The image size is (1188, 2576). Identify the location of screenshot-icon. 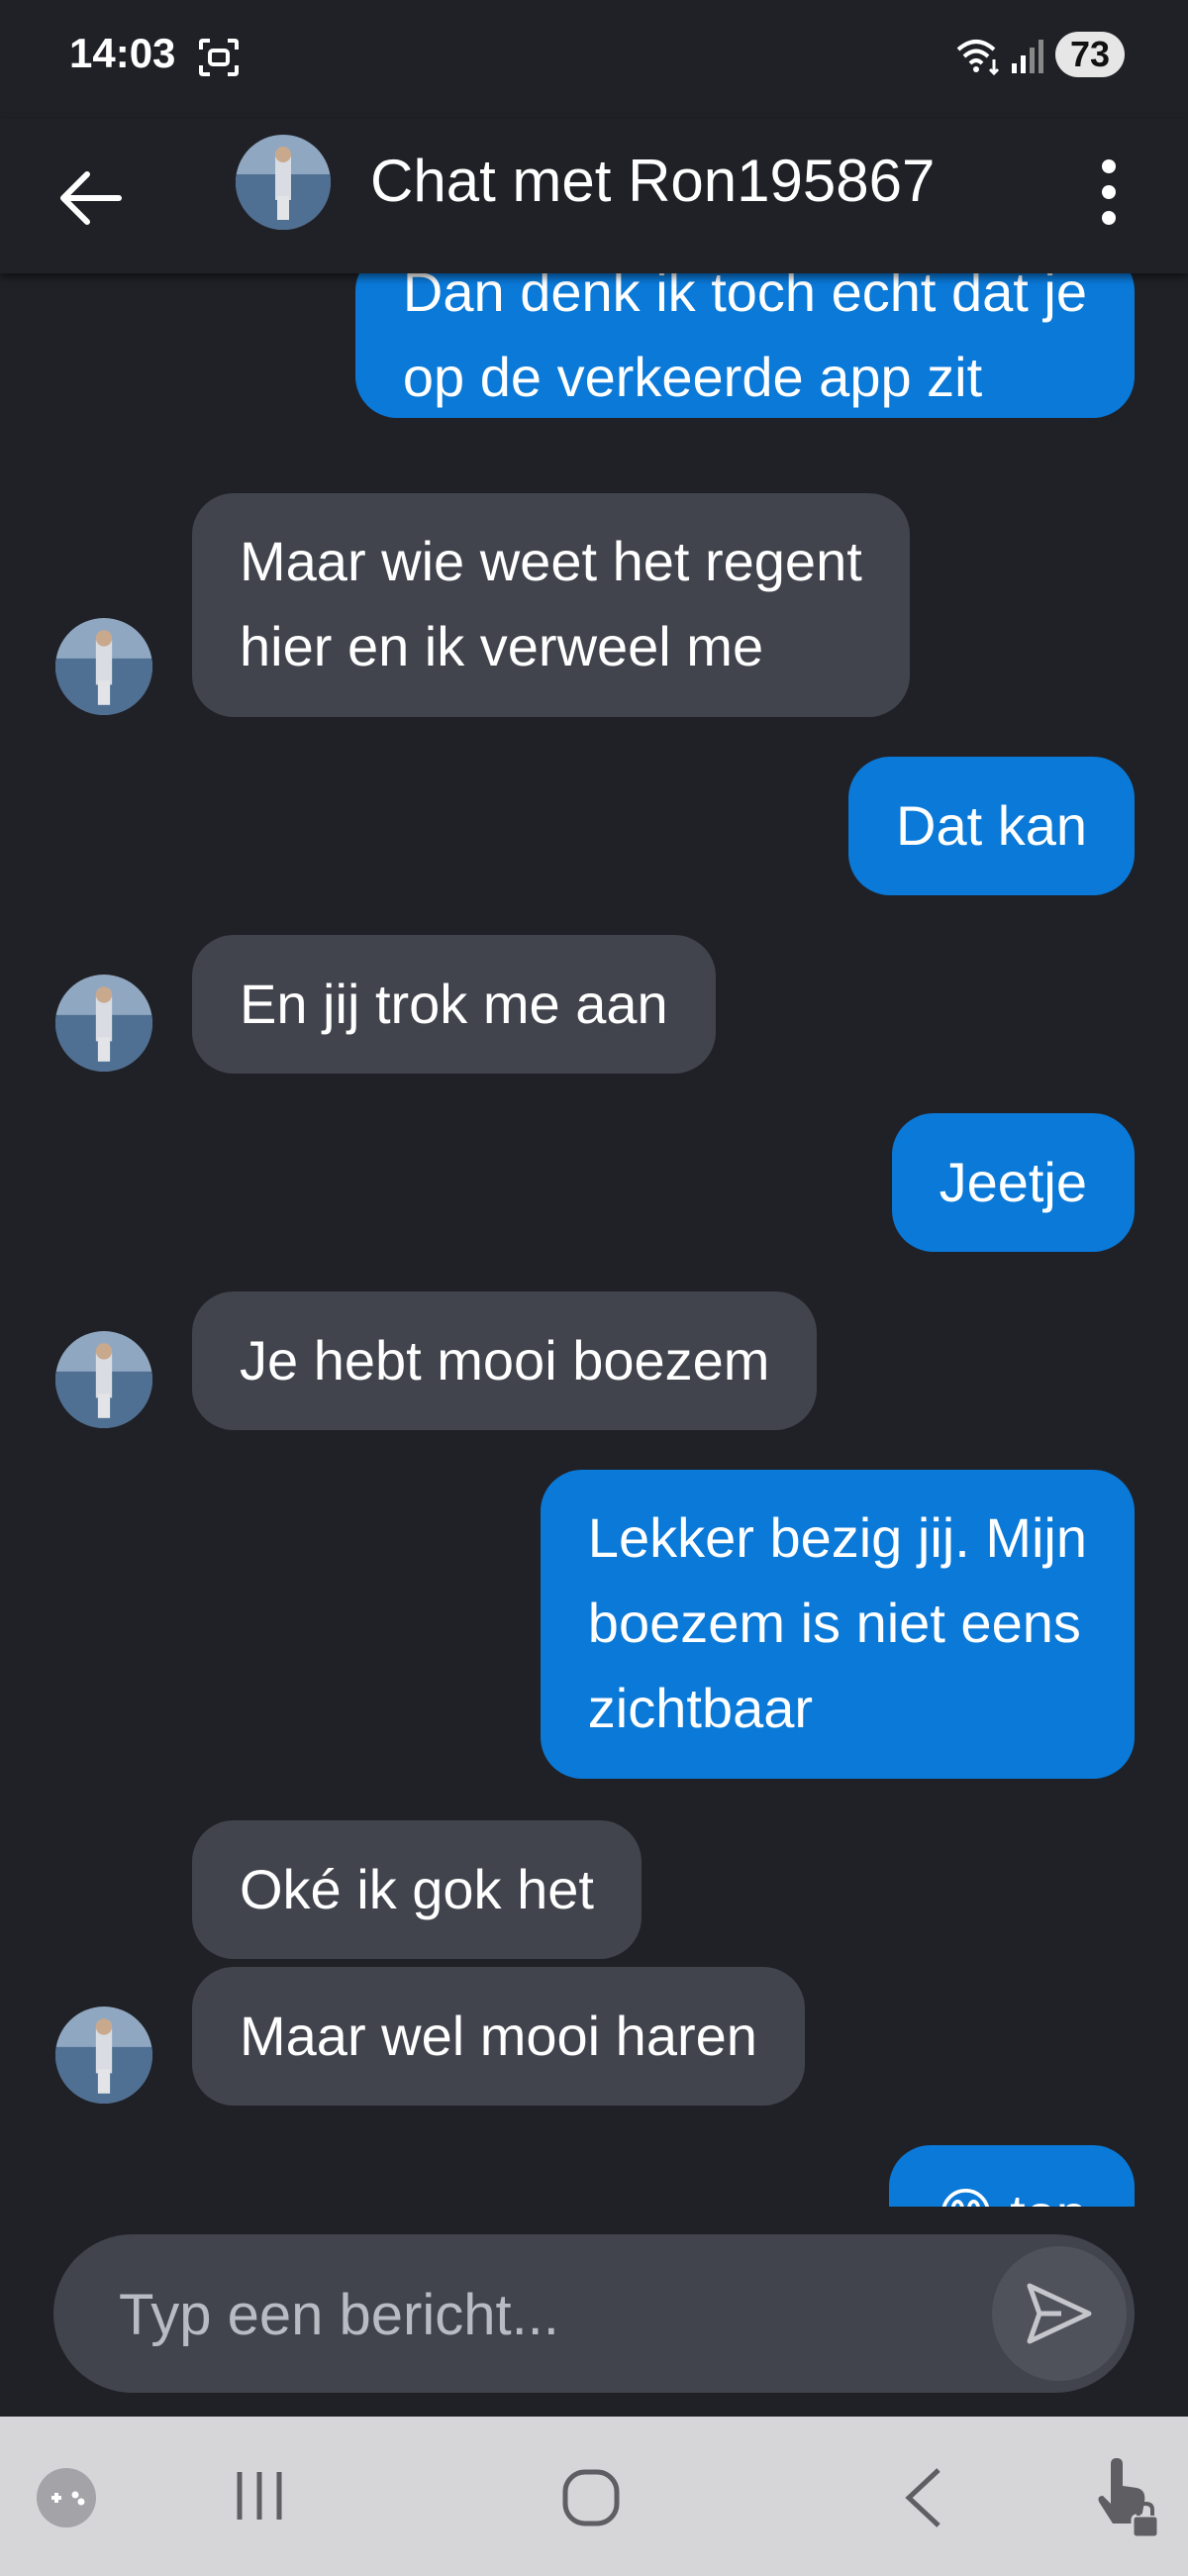
(219, 57).